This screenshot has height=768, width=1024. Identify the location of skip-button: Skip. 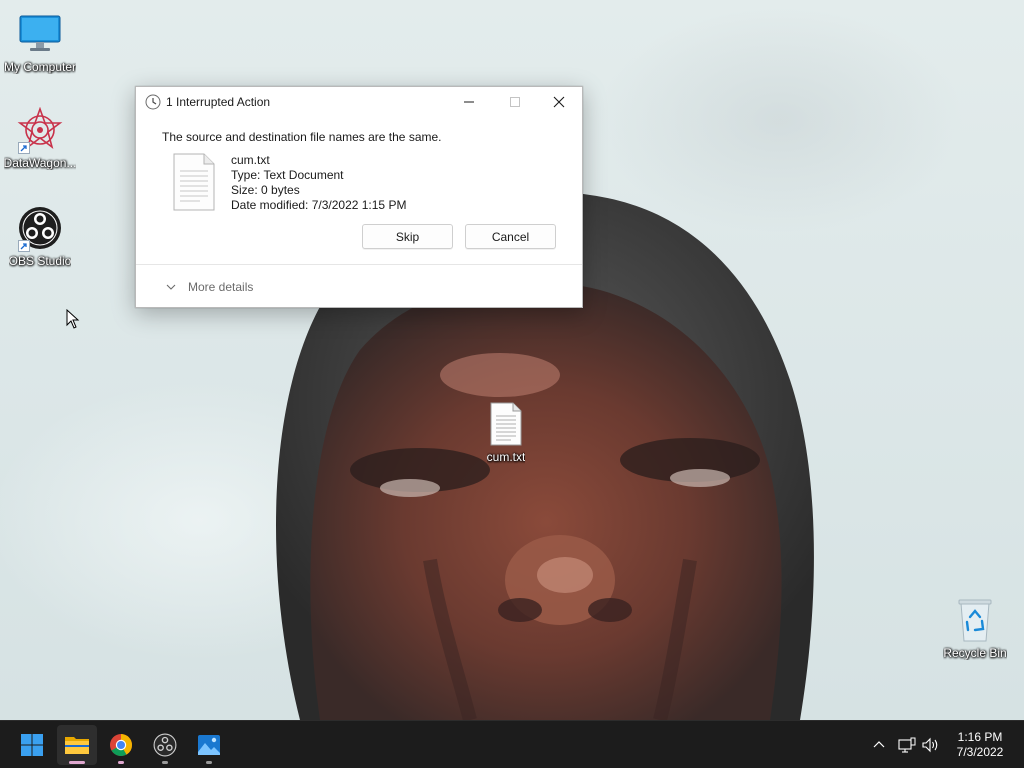
(407, 236).